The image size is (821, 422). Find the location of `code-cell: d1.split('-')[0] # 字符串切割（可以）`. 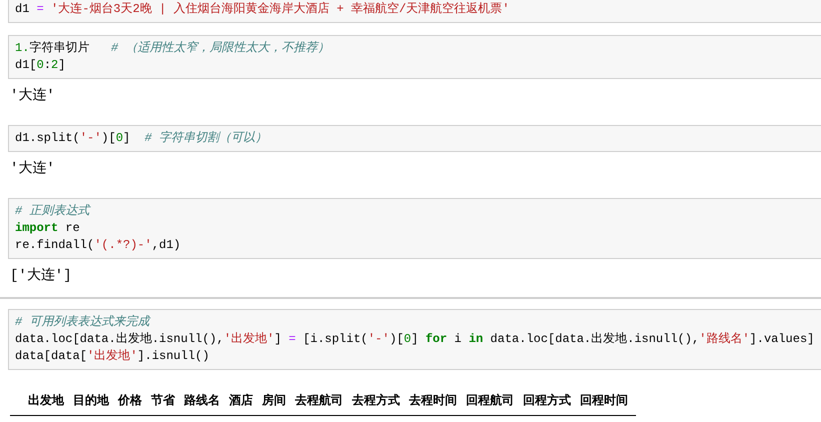

code-cell: d1.split('-')[0] # 字符串切割（可以） is located at coordinates (414, 138).